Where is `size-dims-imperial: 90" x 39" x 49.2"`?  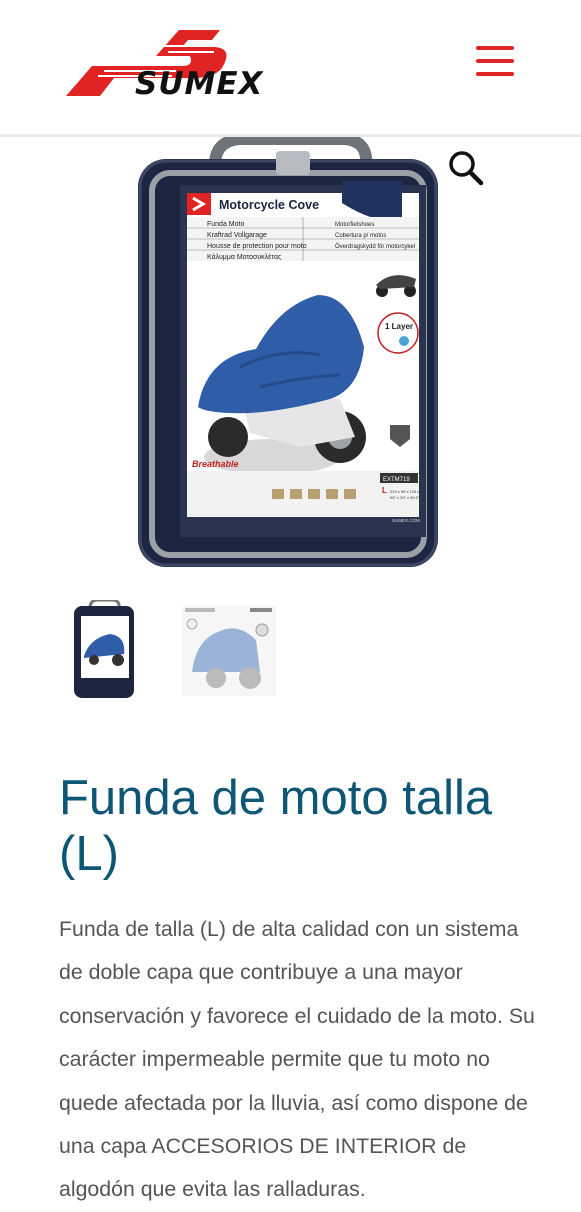
size-dims-imperial: 90" x 39" x 49.2" is located at coordinates (405, 497).